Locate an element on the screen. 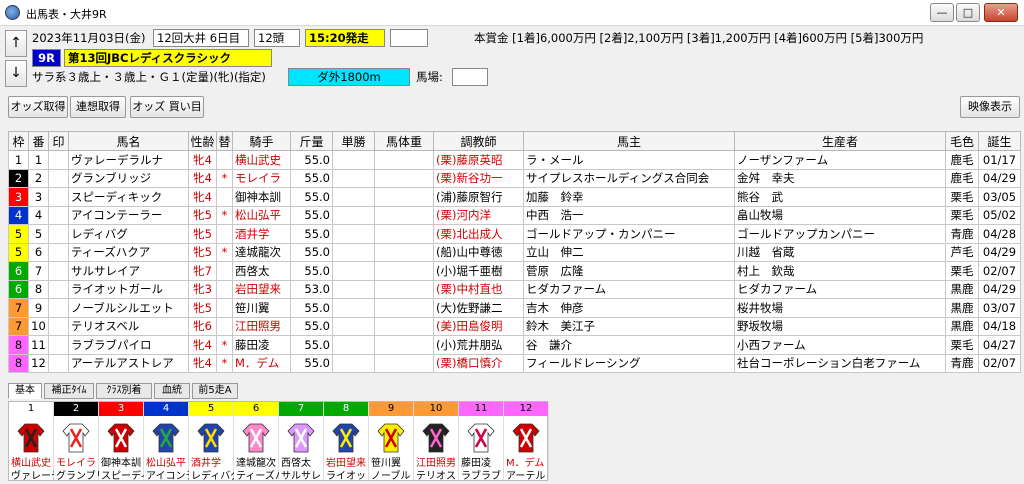 The height and width of the screenshot is (484, 1024). kaisai-box: 12回大井 6日目 is located at coordinates (201, 38).